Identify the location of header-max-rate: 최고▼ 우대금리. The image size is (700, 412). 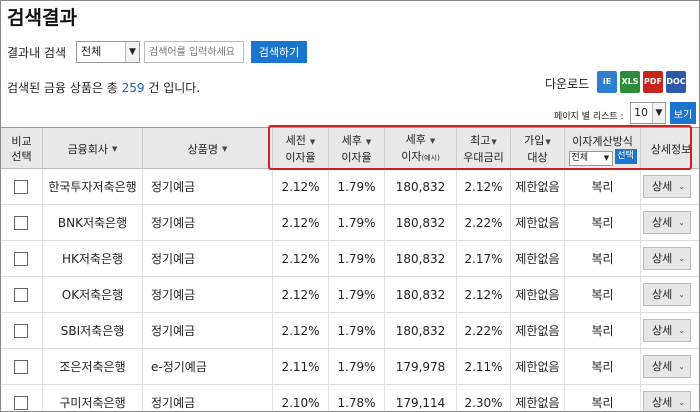
(484, 149).